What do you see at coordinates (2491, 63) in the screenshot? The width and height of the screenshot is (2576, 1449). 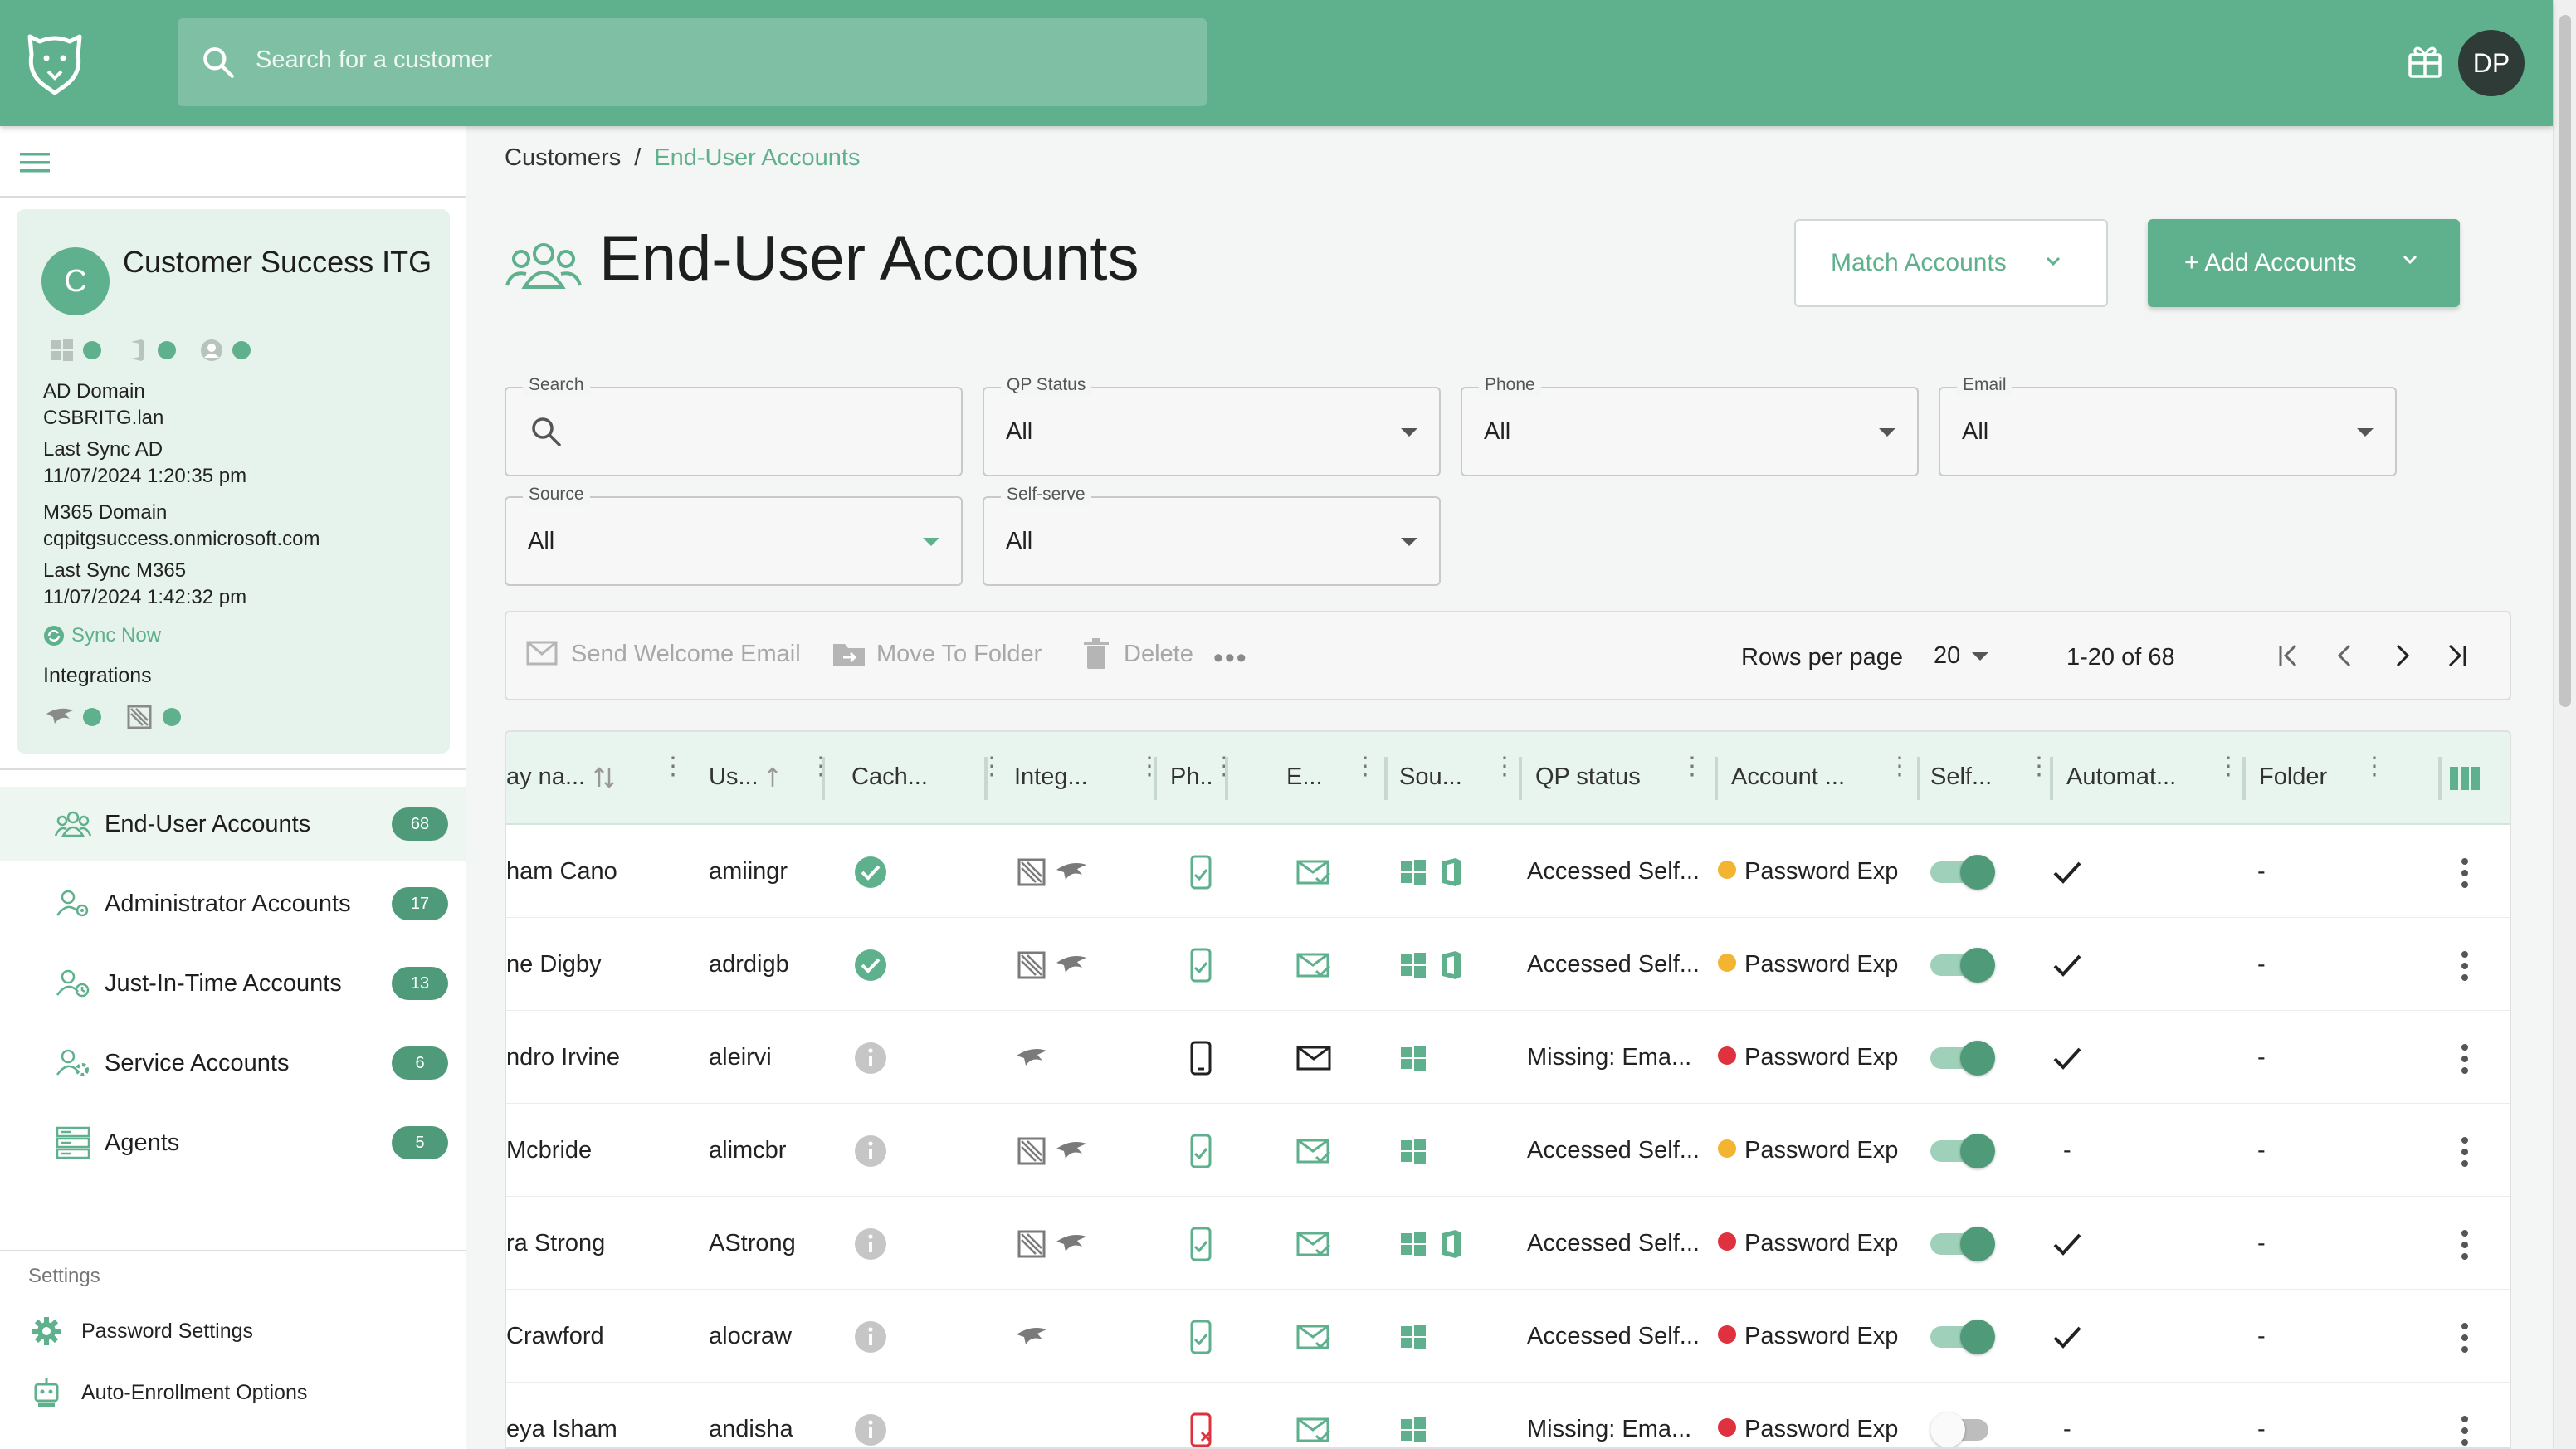 I see `user-avatar: DP` at bounding box center [2491, 63].